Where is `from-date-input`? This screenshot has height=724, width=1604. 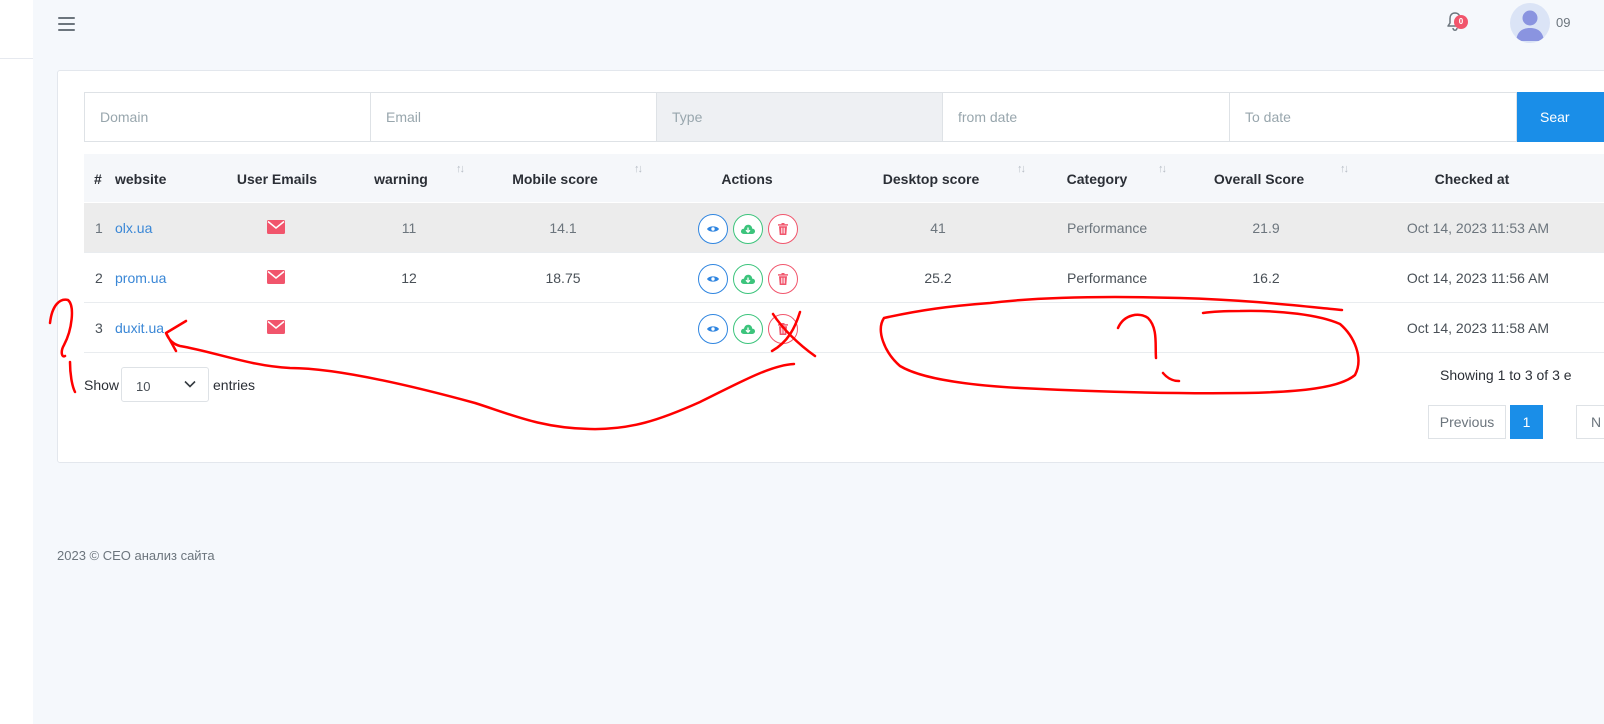
from-date-input is located at coordinates (1086, 117).